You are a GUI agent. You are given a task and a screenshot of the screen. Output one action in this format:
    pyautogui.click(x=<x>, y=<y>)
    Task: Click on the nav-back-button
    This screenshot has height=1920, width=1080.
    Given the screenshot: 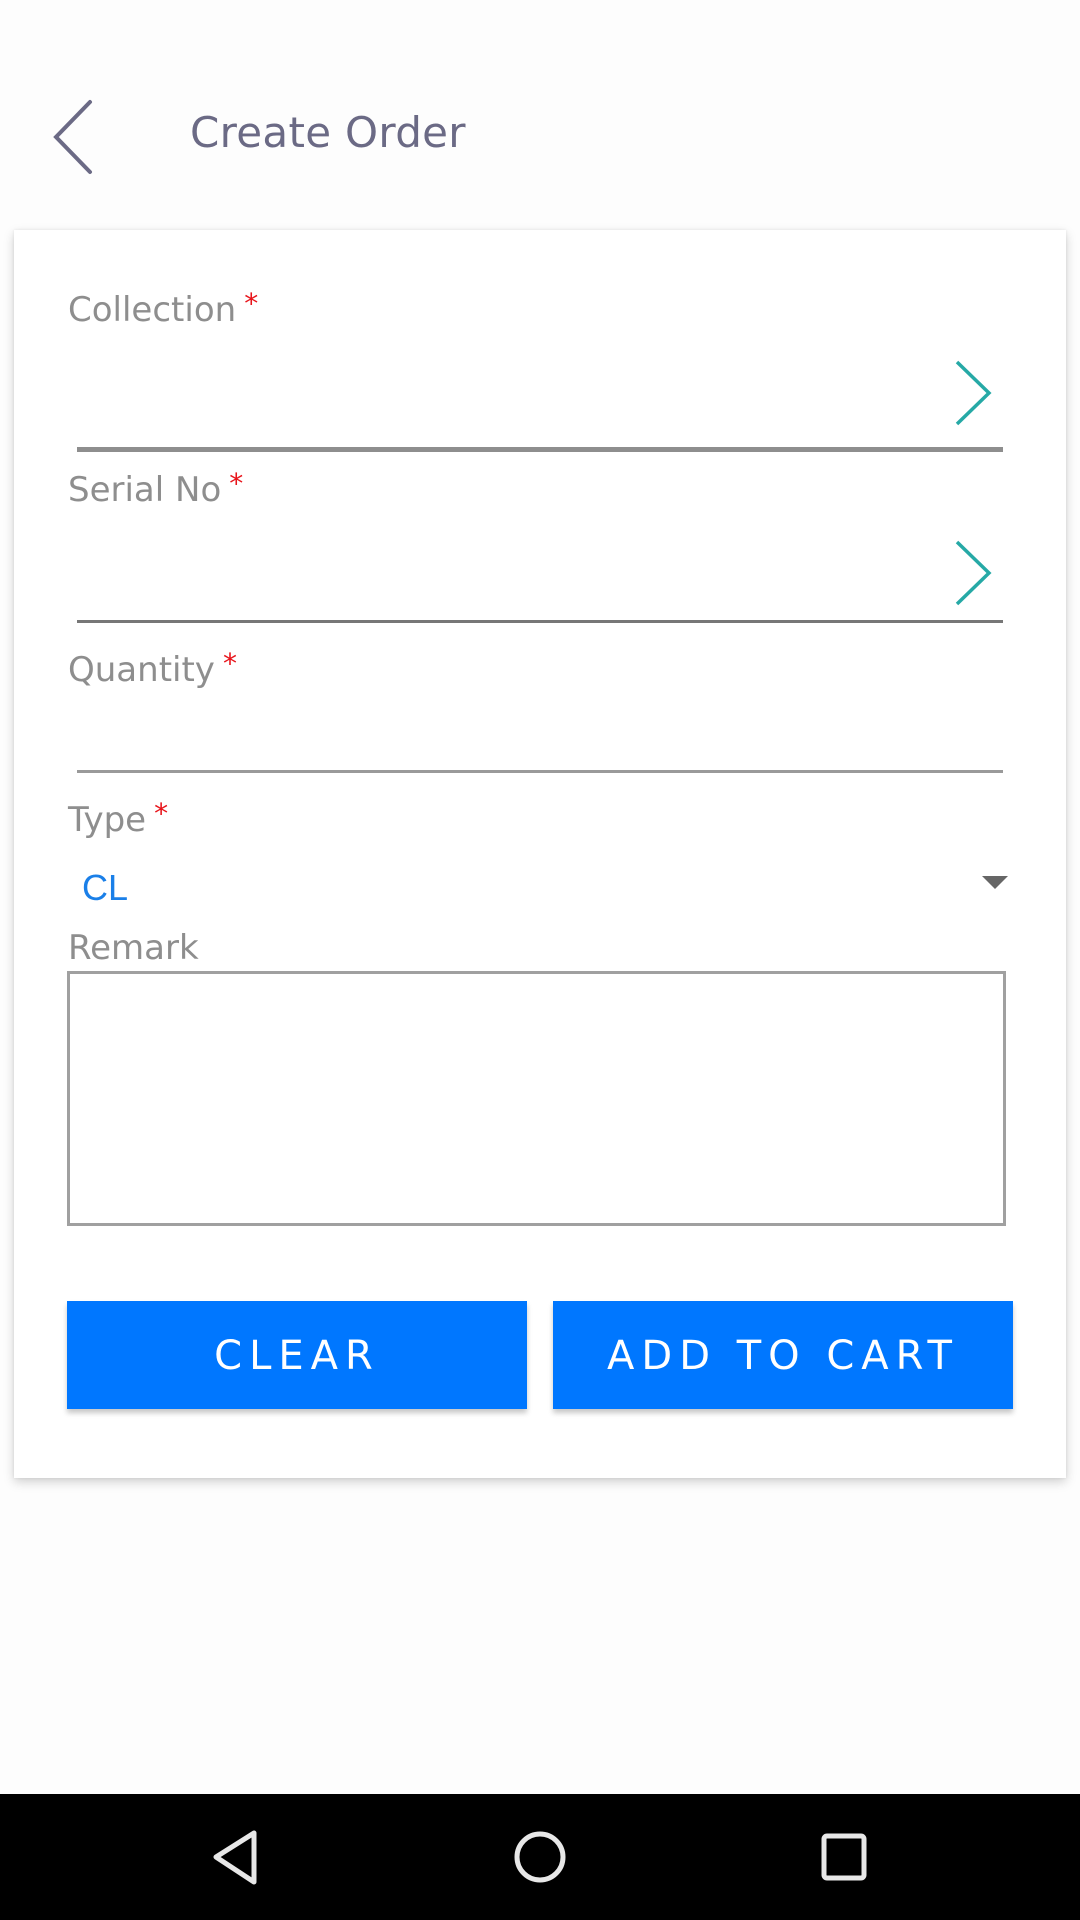 What is the action you would take?
    pyautogui.click(x=235, y=1857)
    